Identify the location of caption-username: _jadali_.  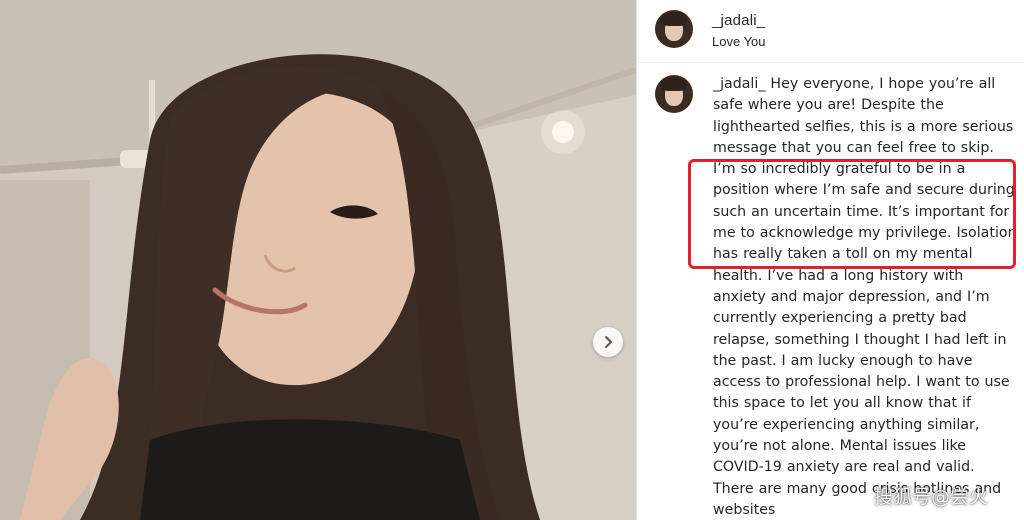
(739, 84).